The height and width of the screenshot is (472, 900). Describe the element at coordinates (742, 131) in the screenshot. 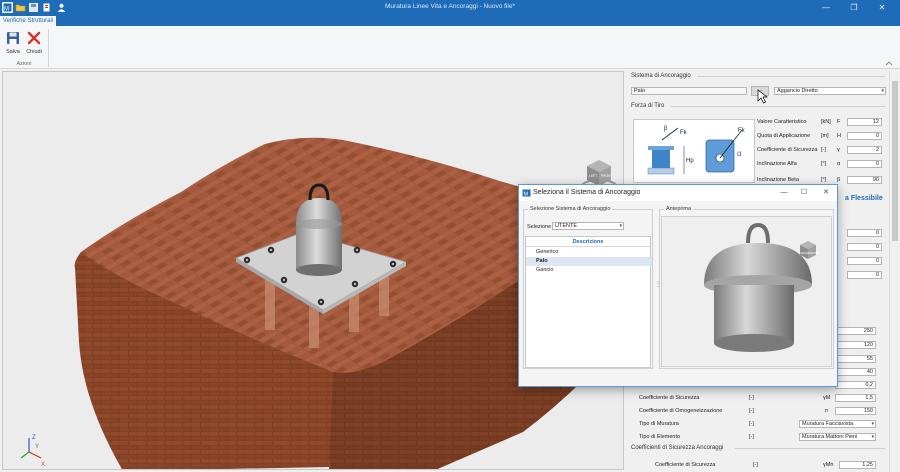

I see `fk-label-right: Fk` at that location.